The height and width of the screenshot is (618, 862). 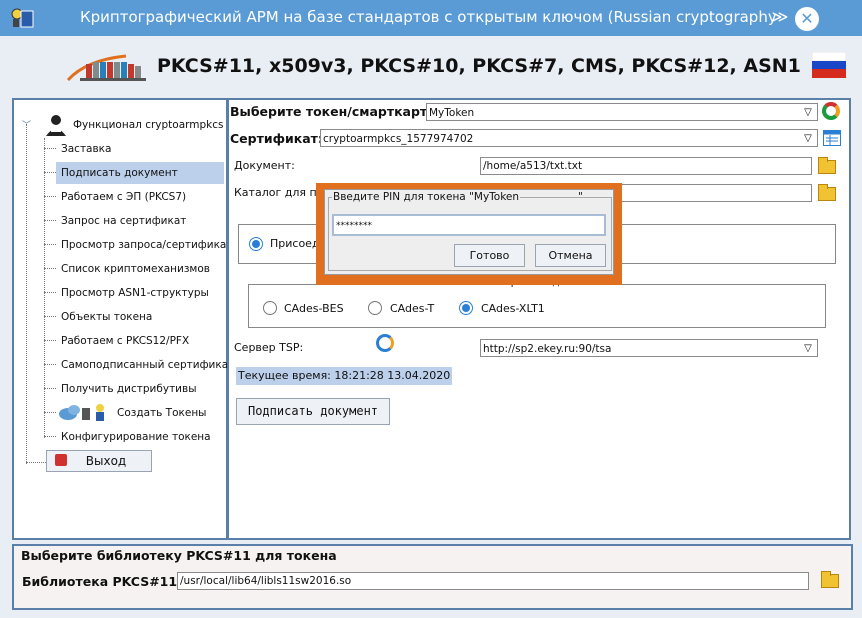 I want to click on pin-dialog-title-text: Введите PIN для токена "MyToken, so click(x=426, y=197).